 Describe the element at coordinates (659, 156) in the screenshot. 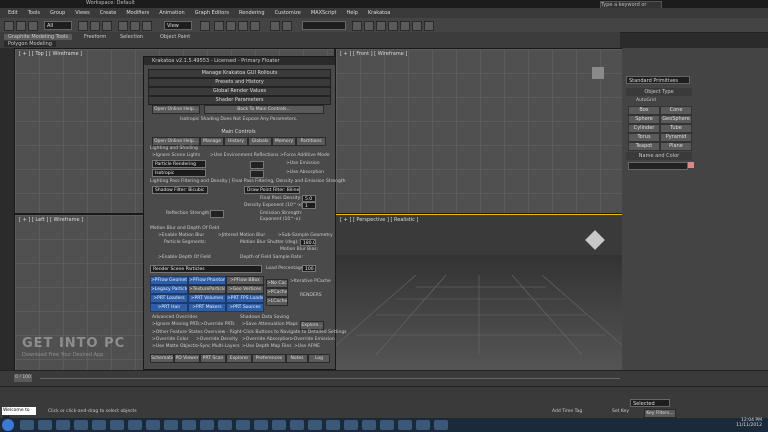

I see `name-color-rollout: Name and Color` at that location.